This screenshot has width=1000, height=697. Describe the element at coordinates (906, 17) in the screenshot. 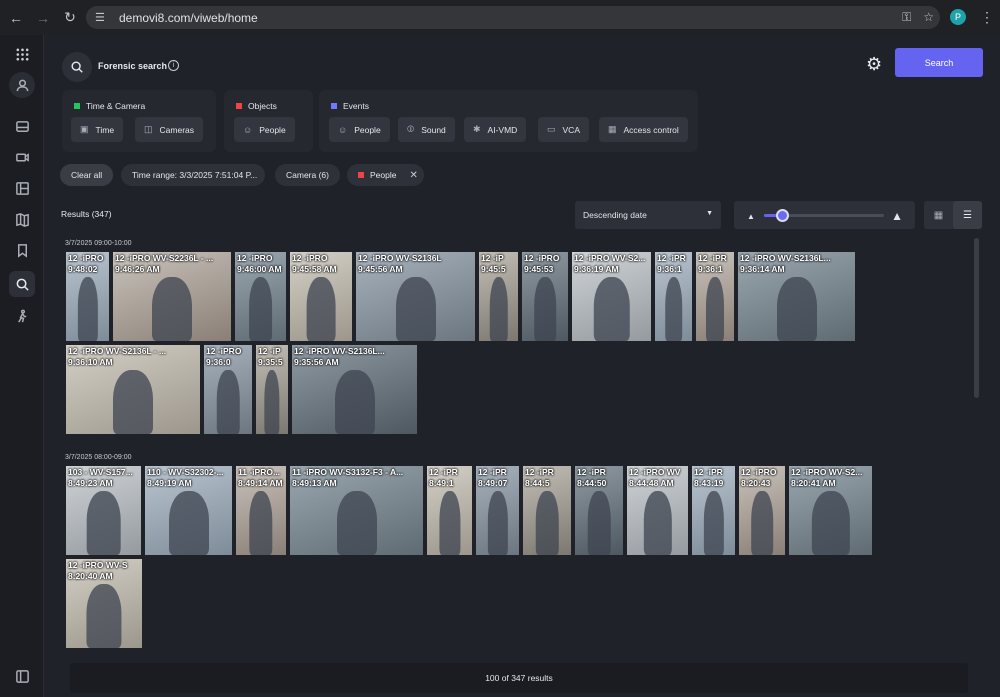

I see `key-icon: ⚿` at that location.